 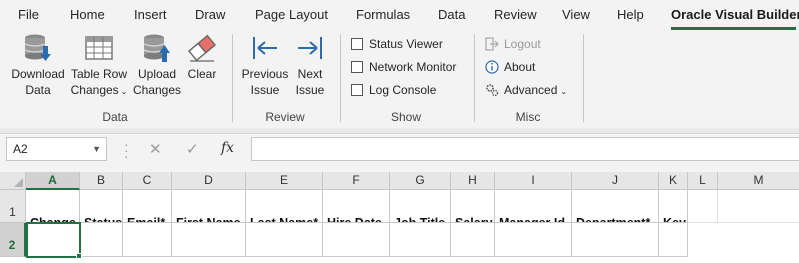 What do you see at coordinates (735, 14) in the screenshot?
I see `tab-oracle-visual-builder: Oracle Visual Builder` at bounding box center [735, 14].